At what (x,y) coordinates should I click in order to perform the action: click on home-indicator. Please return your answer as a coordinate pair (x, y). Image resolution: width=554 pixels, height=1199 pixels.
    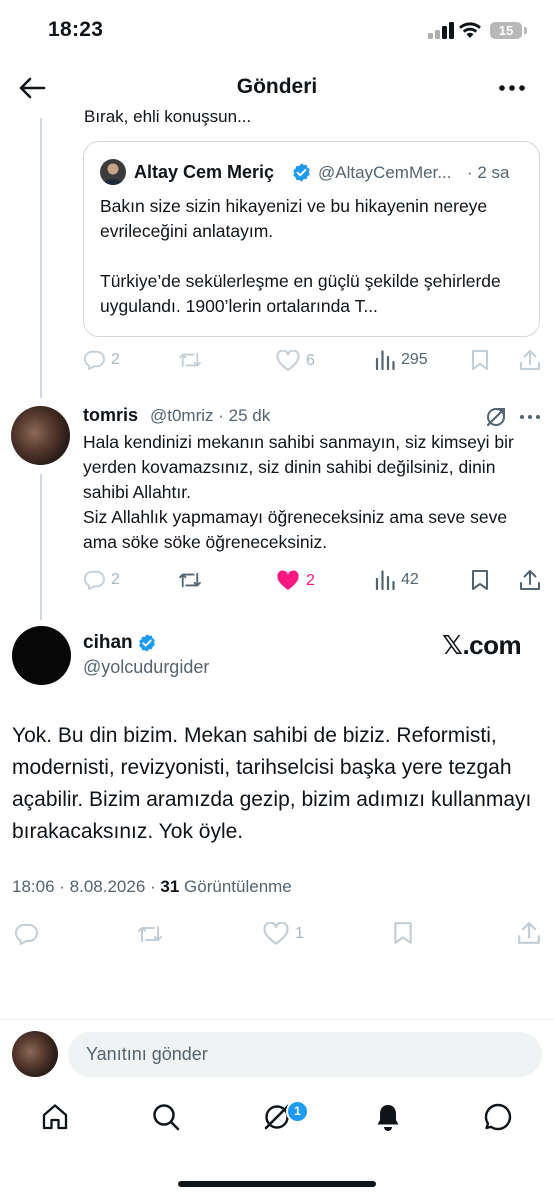
    Looking at the image, I should click on (277, 1184).